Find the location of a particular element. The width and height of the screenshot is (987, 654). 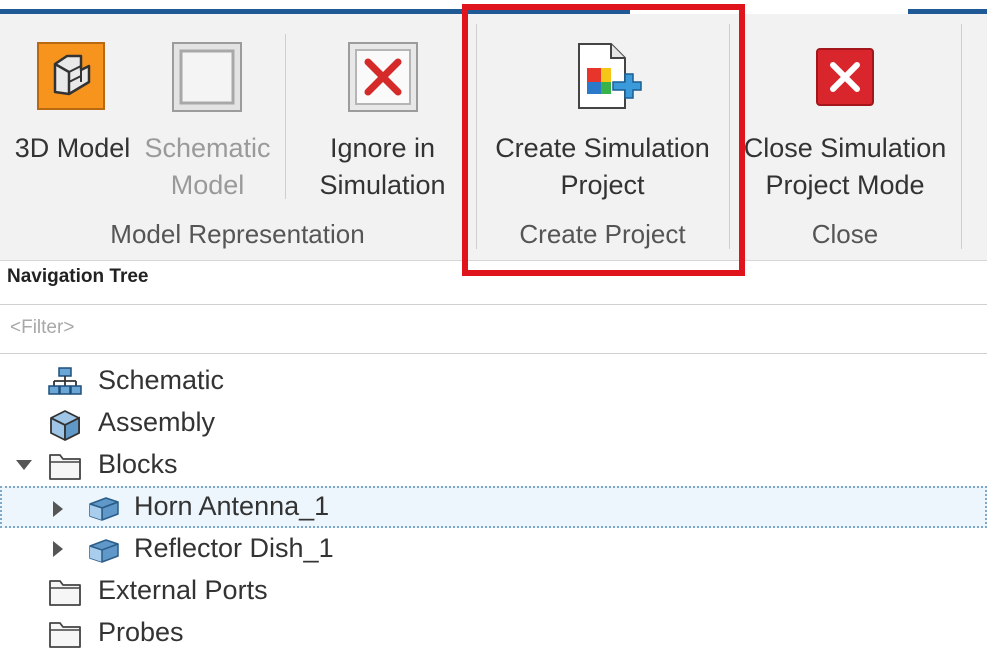

3d-model-label: 3D Model is located at coordinates (72, 148).